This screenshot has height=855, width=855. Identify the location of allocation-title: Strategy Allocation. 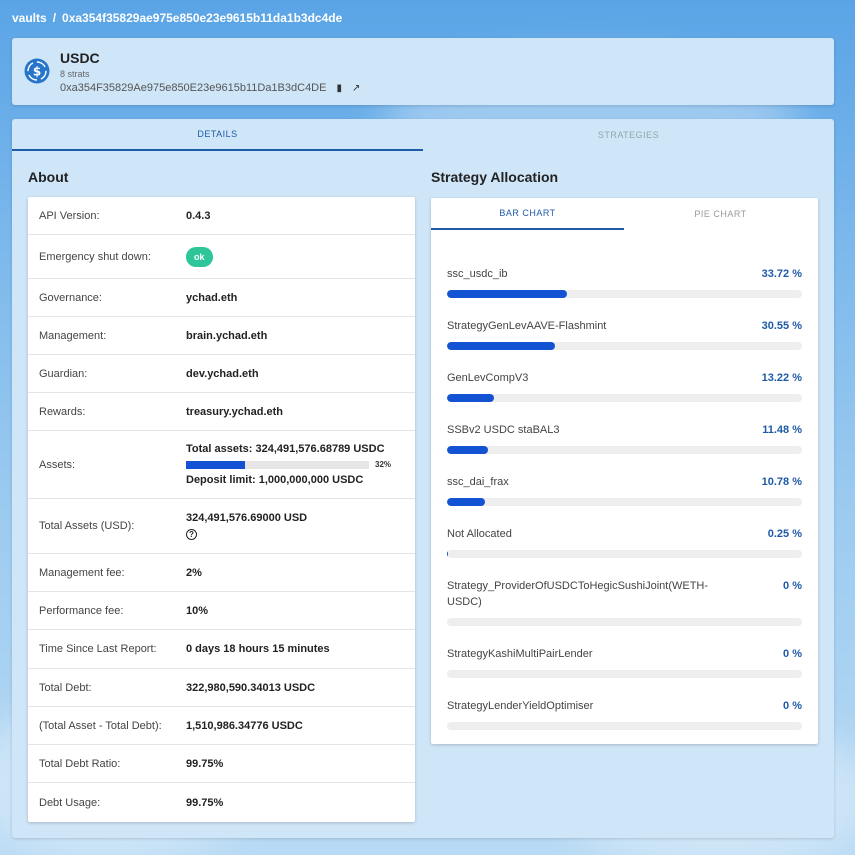
(495, 177).